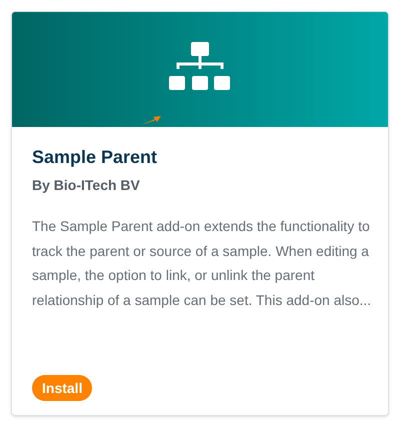 The image size is (404, 426). I want to click on card-title: Sample Parent, so click(95, 157).